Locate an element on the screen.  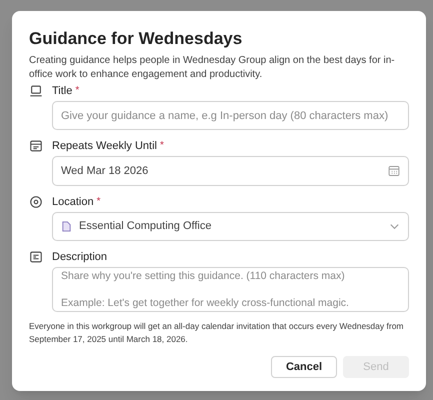
title-field: Give your guidance a name, e.g In-person day (80 characters max) is located at coordinates (230, 115).